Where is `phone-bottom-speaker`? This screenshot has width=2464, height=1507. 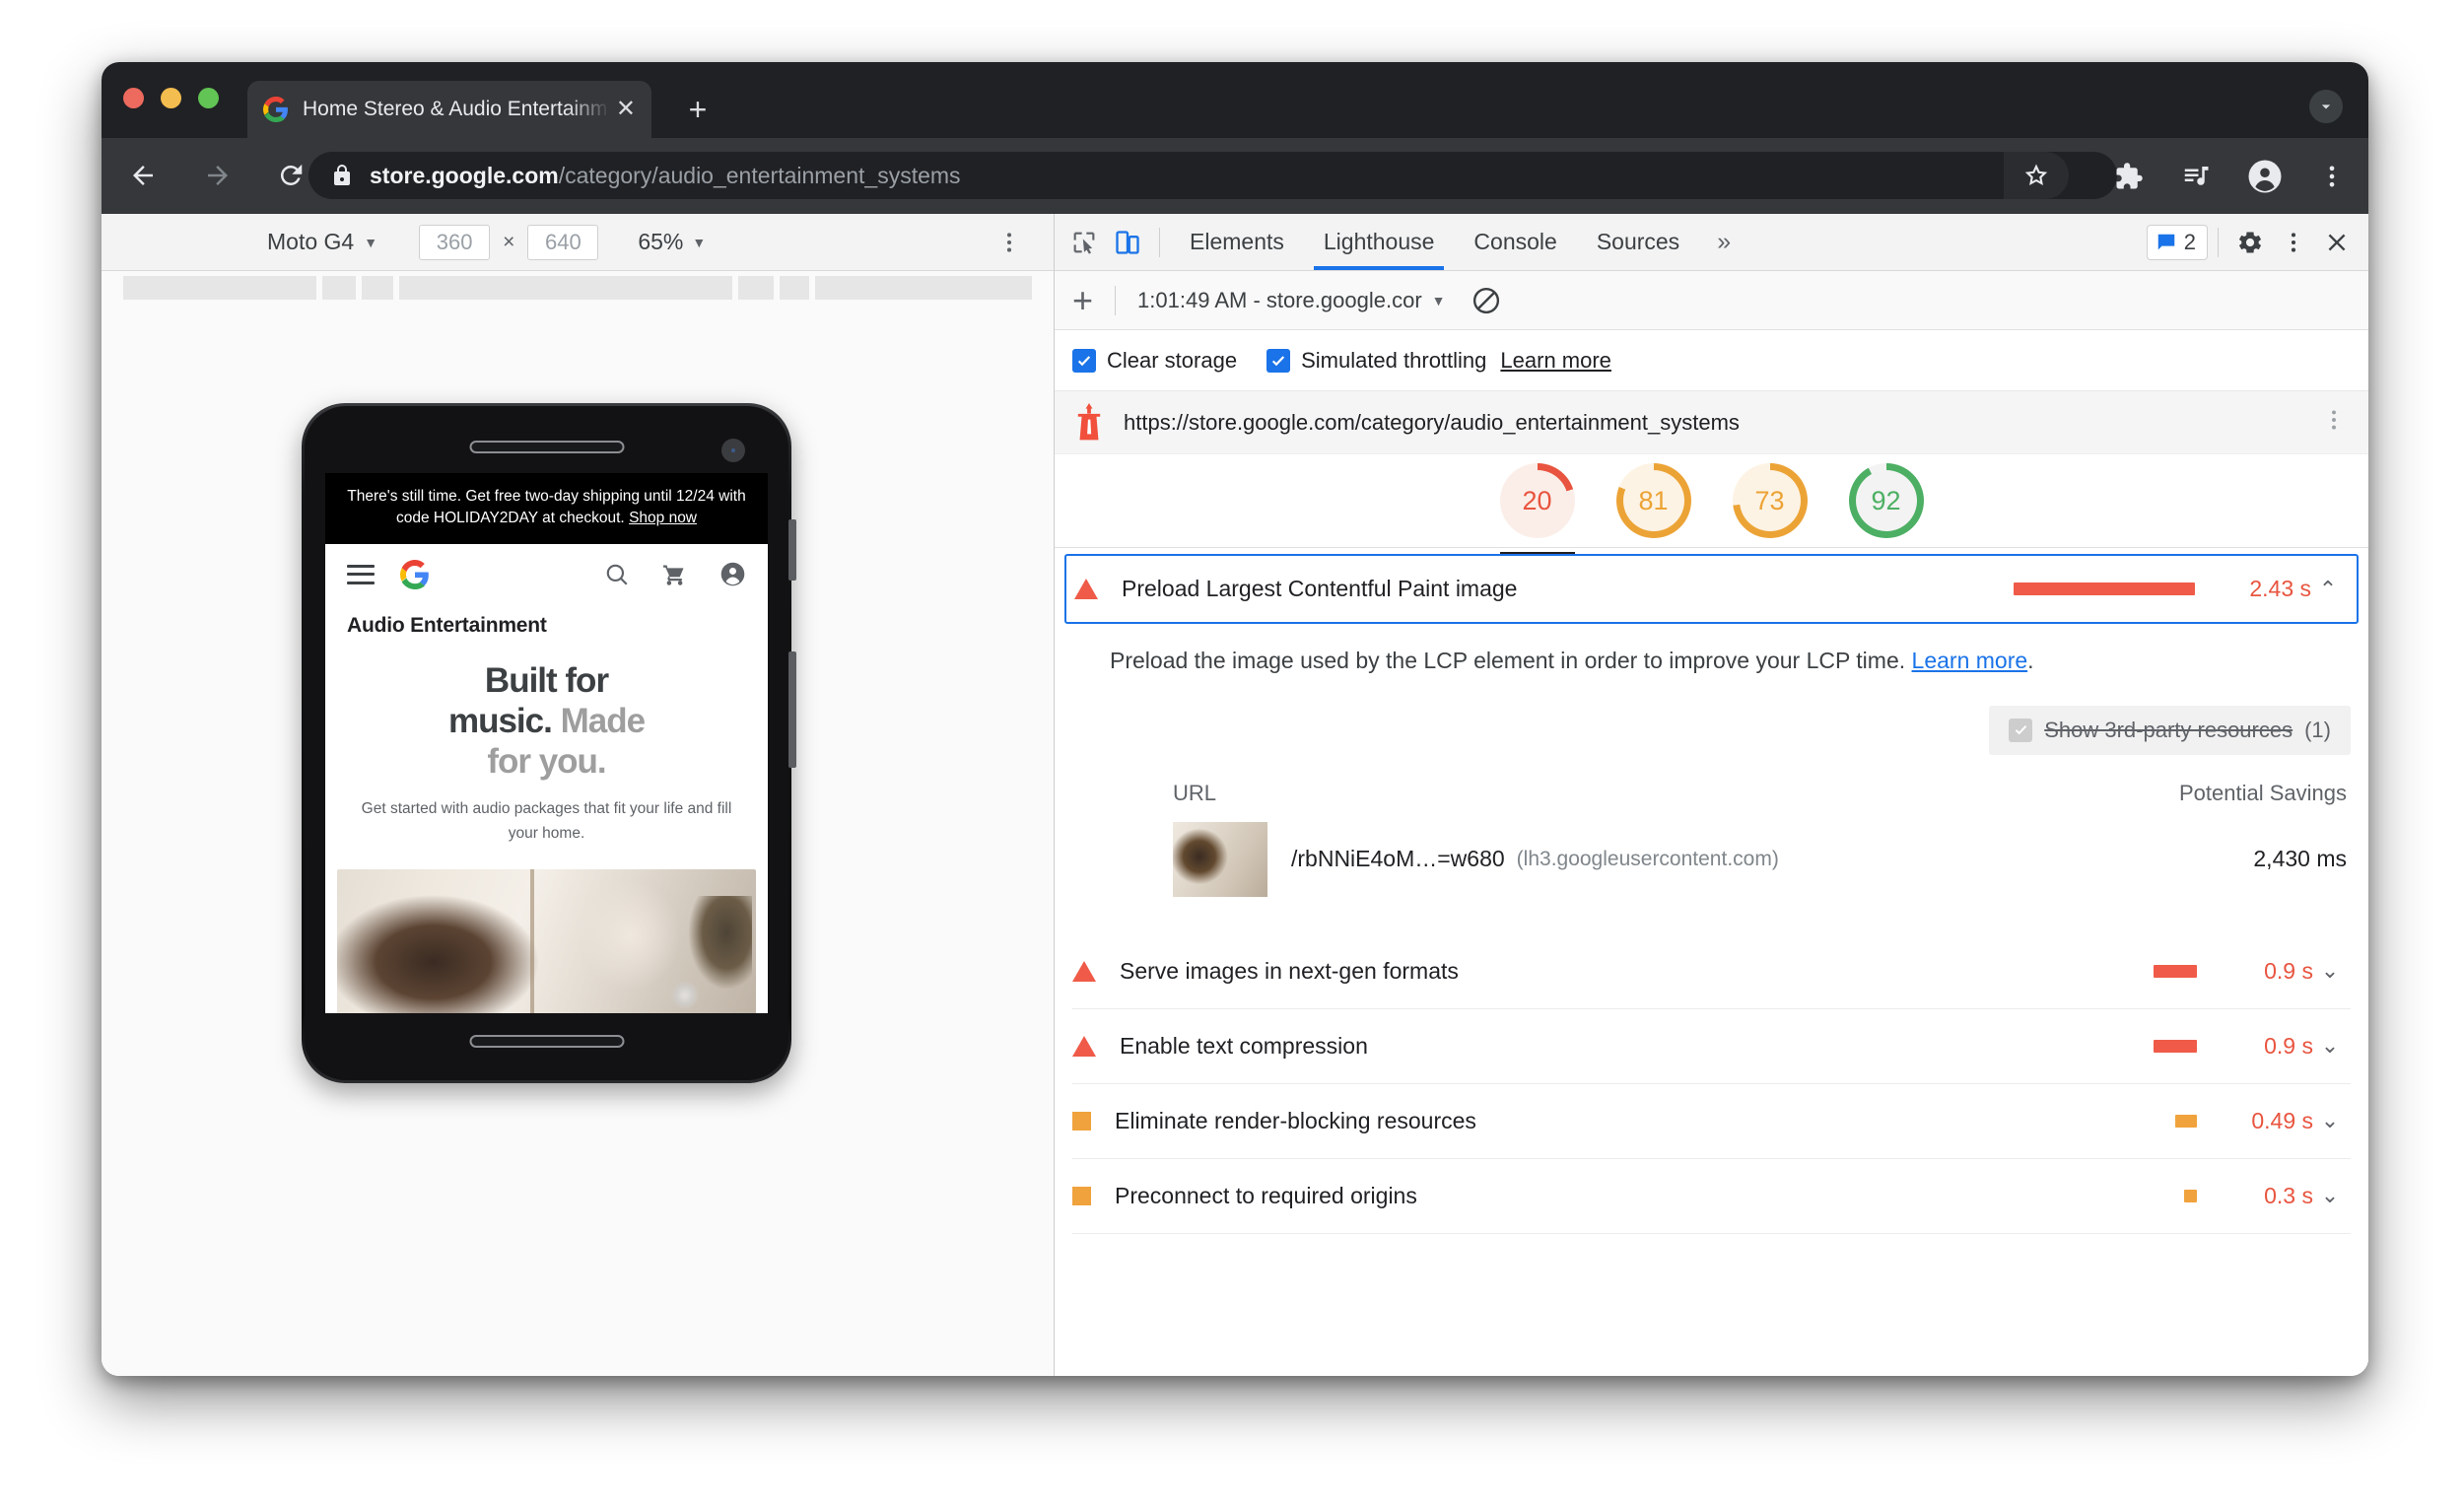
phone-bottom-speaker is located at coordinates (546, 1041).